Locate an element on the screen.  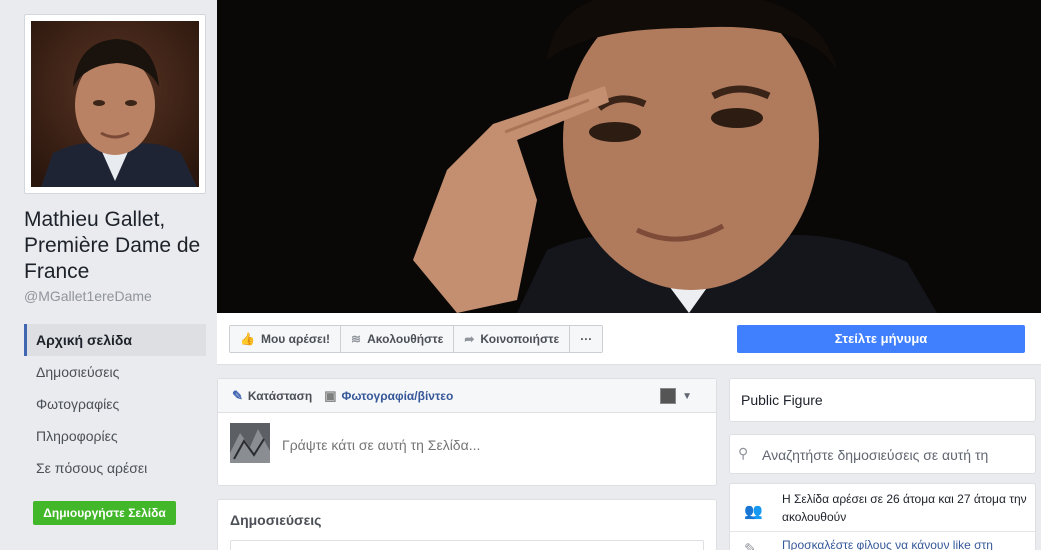
share-label: Κοινοποιήστε is located at coordinates (520, 339).